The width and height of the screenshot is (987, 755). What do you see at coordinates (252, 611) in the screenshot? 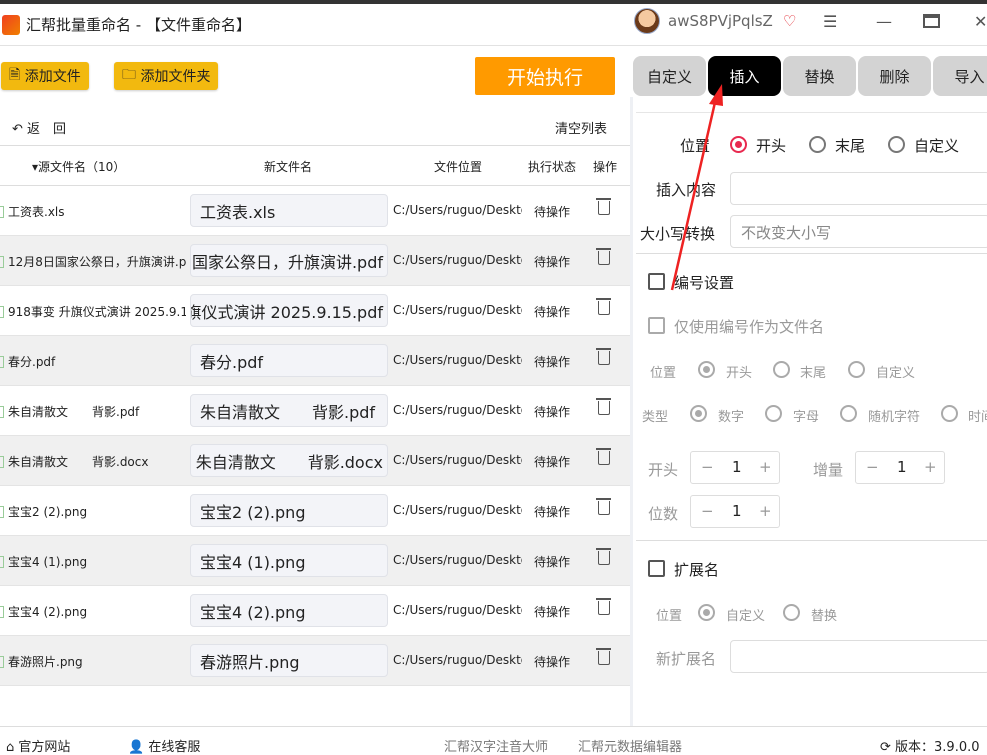
I see `new-name-text: 宝宝4 (2).png` at bounding box center [252, 611].